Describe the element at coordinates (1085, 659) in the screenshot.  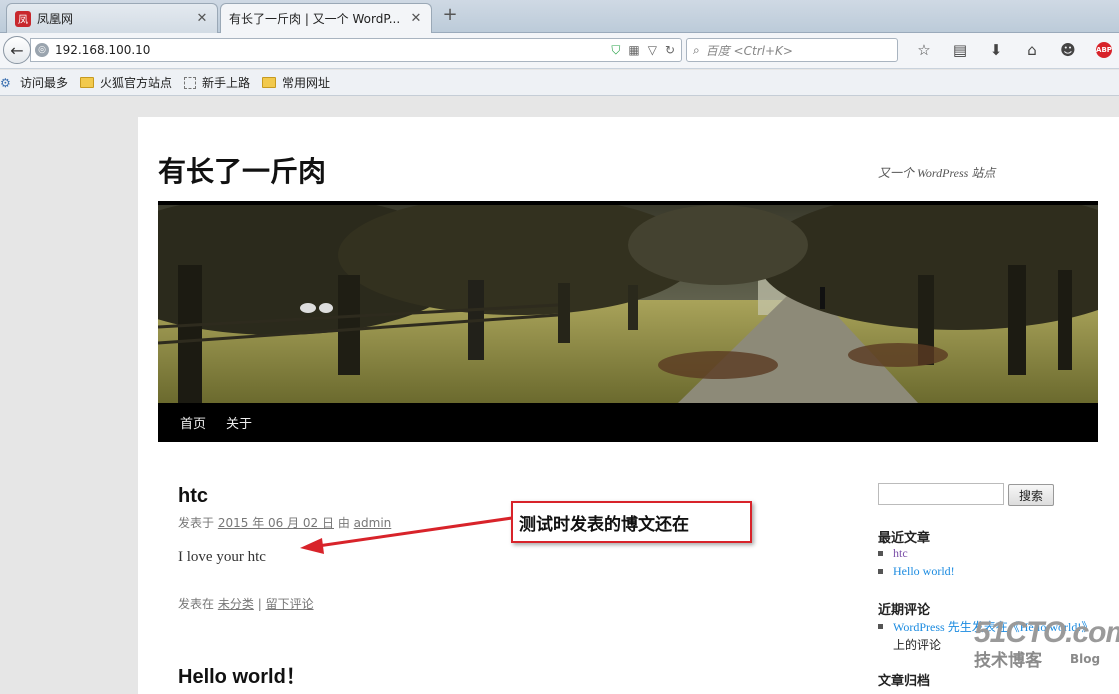
I see `watermark-blog: Blog` at that location.